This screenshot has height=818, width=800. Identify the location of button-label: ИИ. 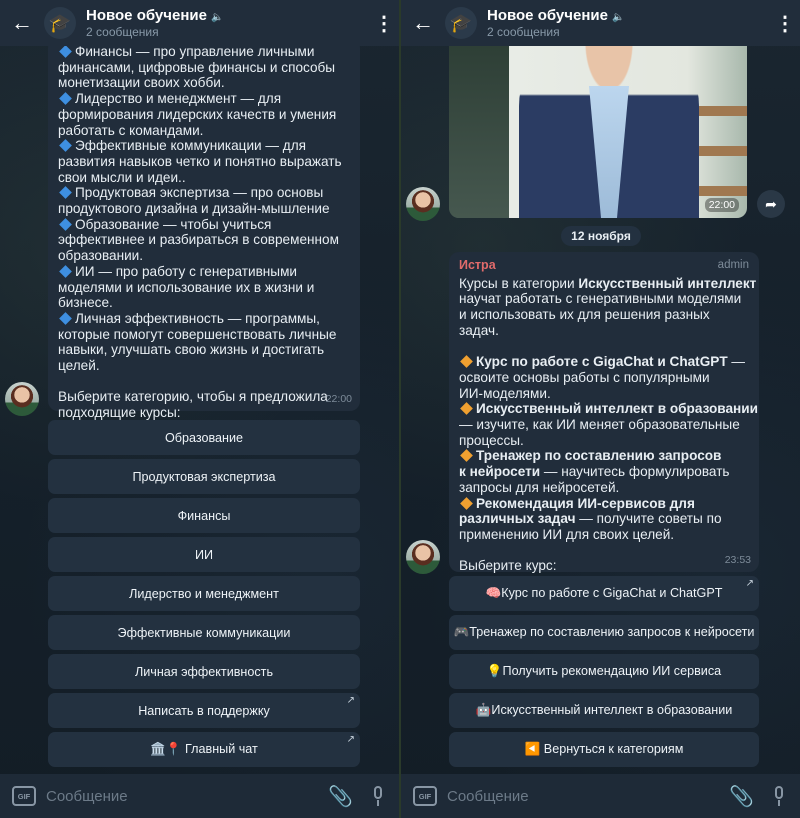
(204, 554).